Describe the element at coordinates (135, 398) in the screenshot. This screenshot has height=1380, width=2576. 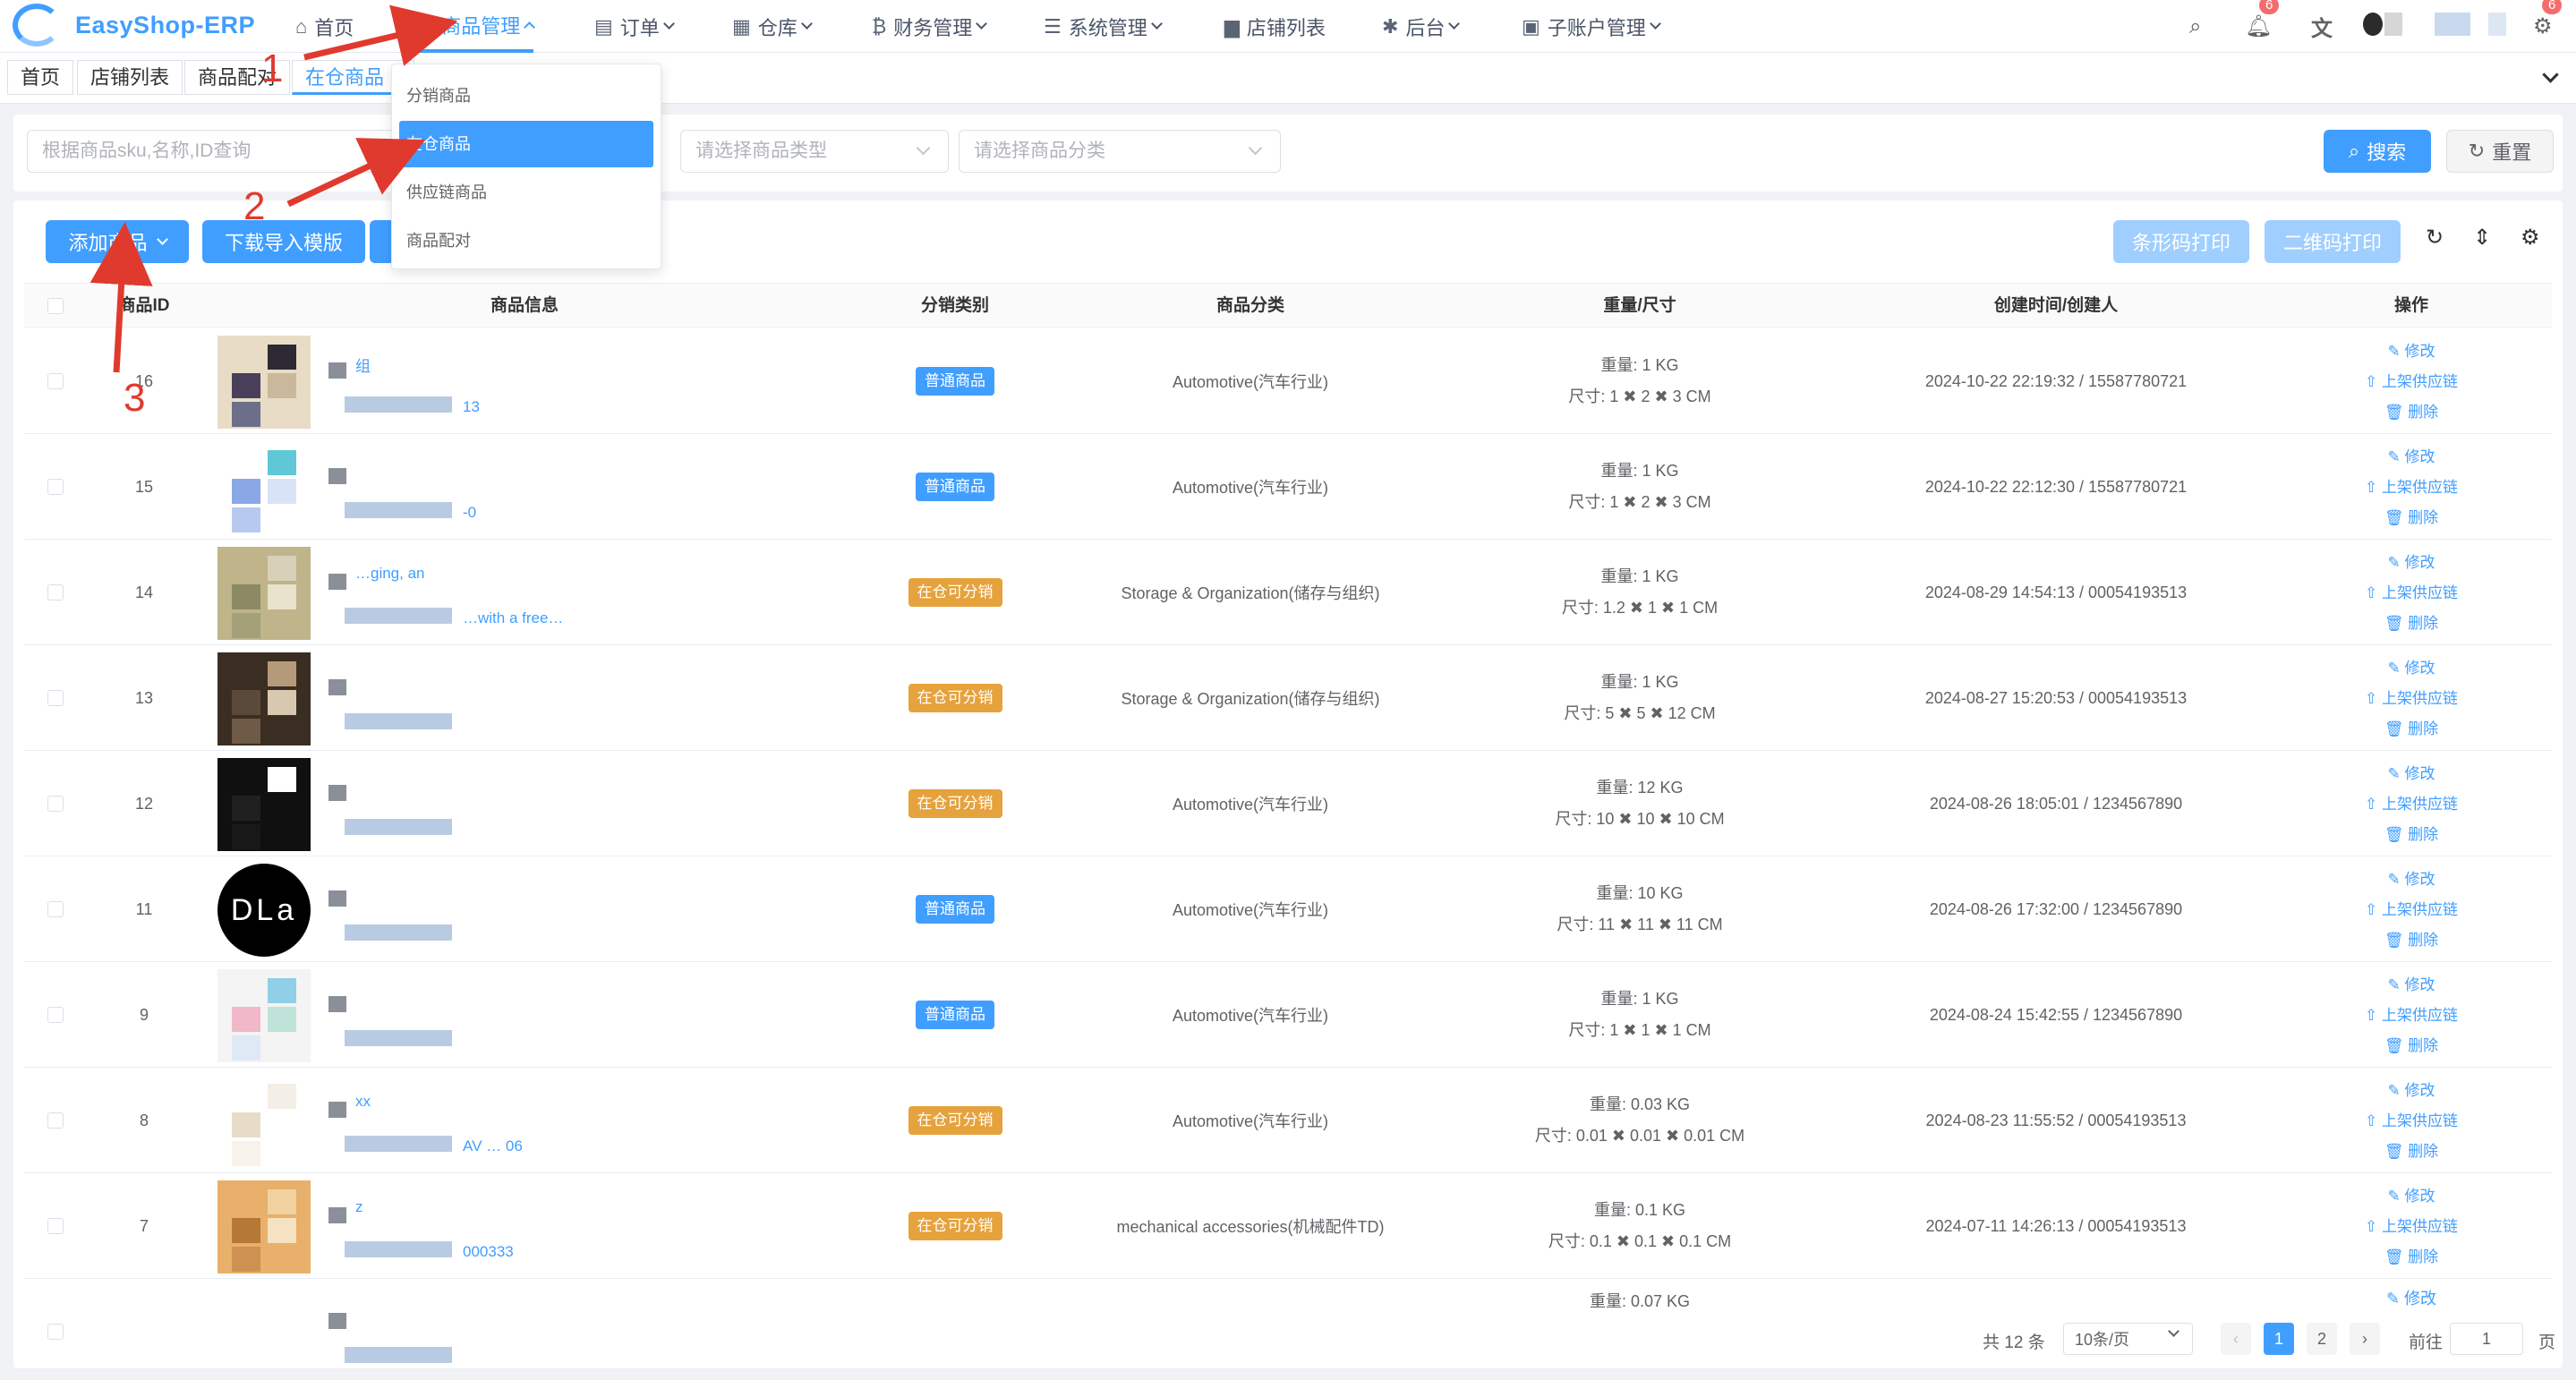
I see `annotation-3: 3` at that location.